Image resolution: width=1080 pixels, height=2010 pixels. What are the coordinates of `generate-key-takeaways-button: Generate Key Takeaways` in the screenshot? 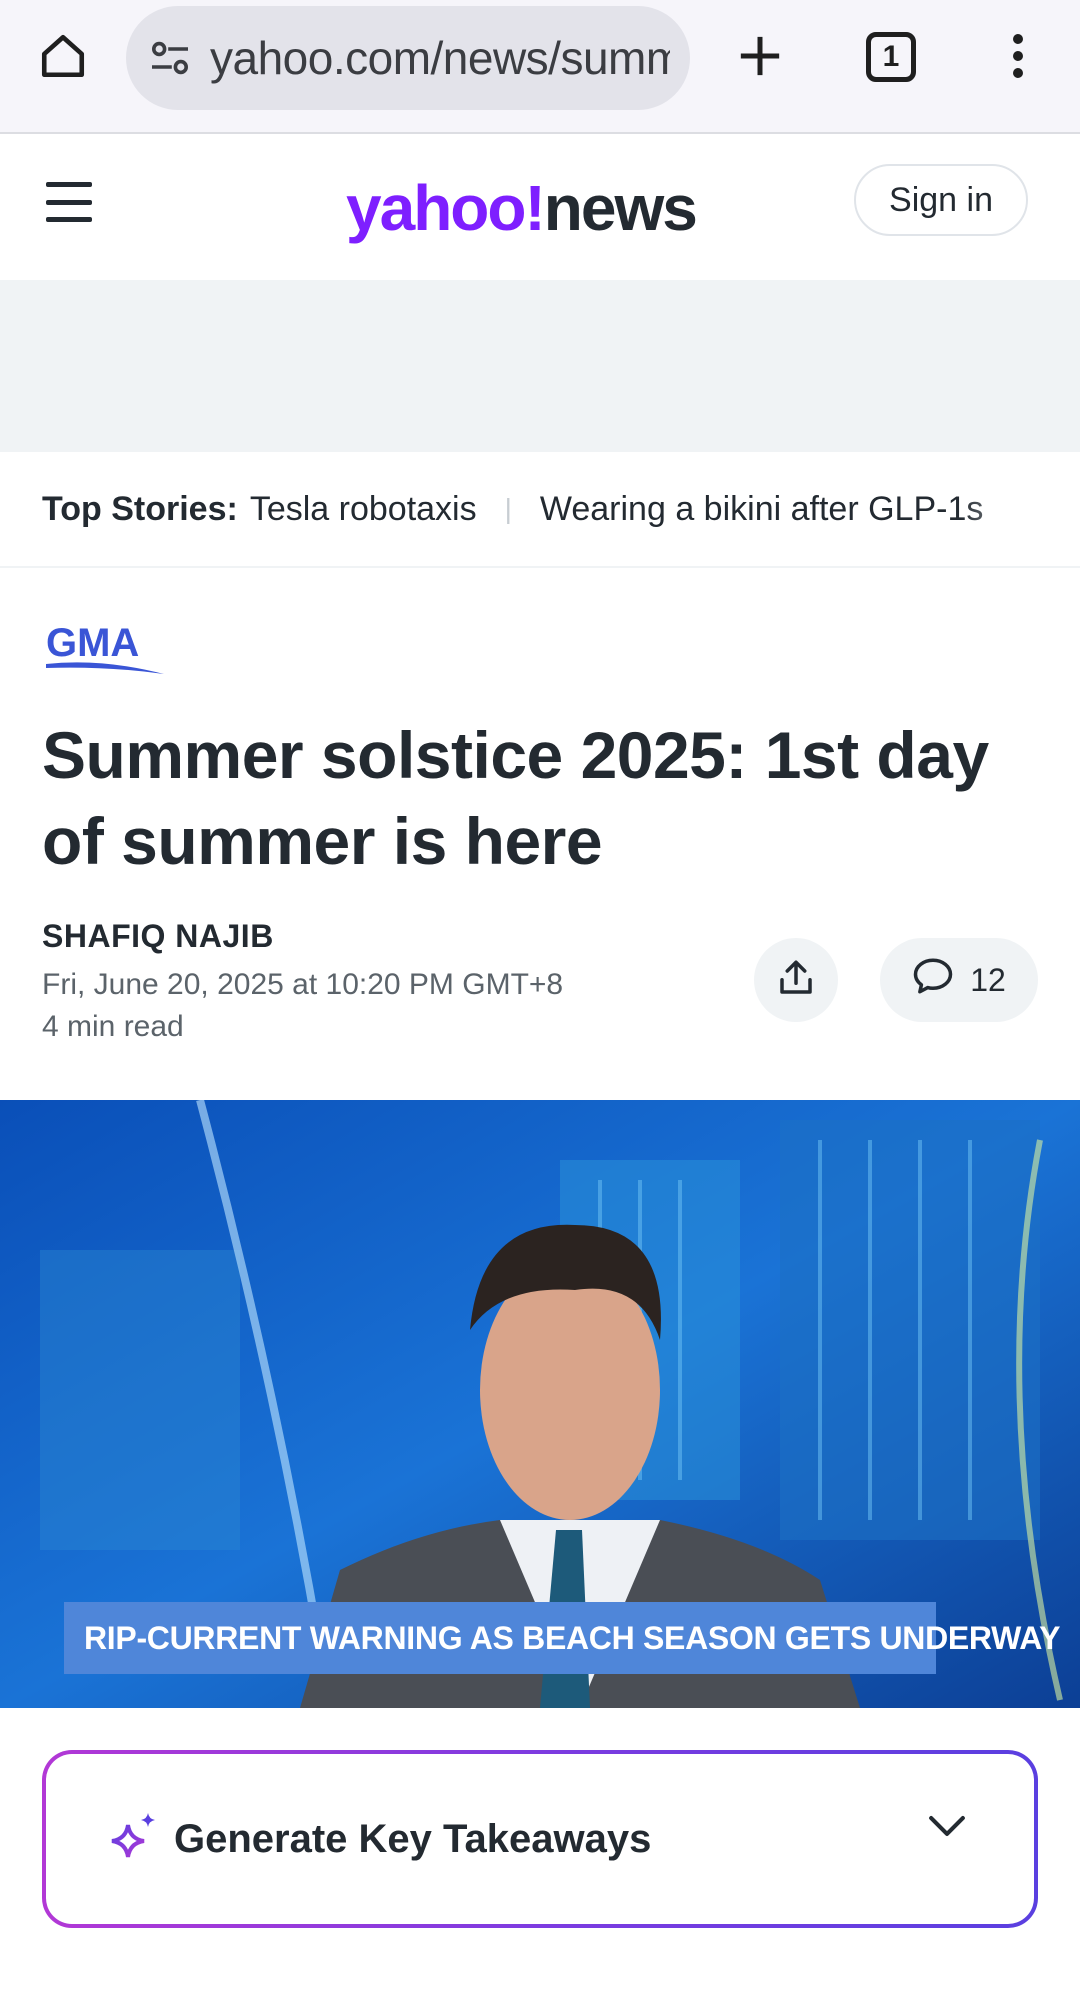 It's located at (540, 1839).